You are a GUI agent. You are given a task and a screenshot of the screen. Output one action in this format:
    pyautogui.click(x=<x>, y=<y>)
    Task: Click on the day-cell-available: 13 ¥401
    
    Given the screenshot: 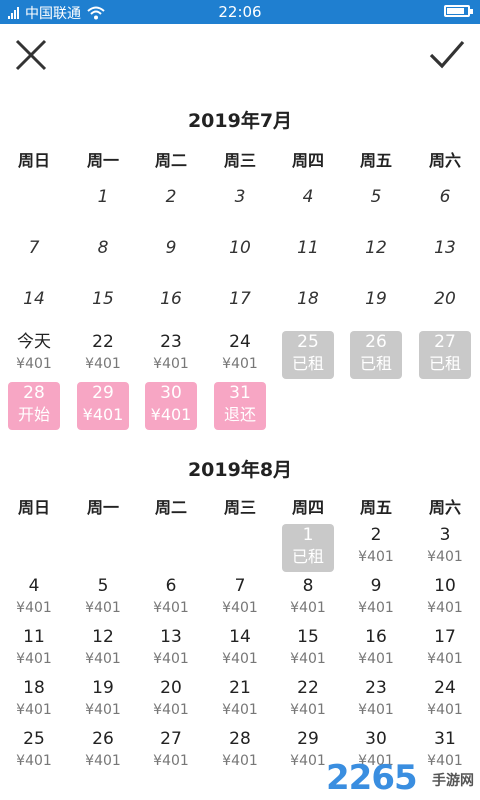 What is the action you would take?
    pyautogui.click(x=171, y=650)
    